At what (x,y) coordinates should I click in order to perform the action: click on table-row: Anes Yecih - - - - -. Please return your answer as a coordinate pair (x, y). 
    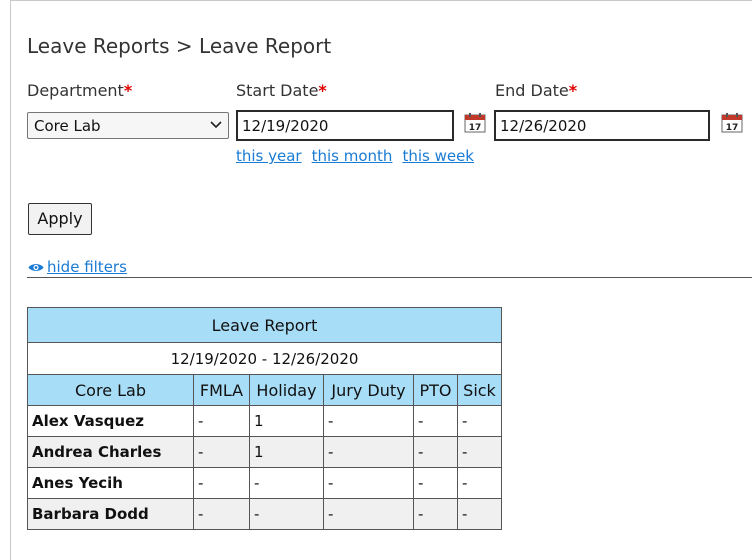
    Looking at the image, I should click on (264, 483).